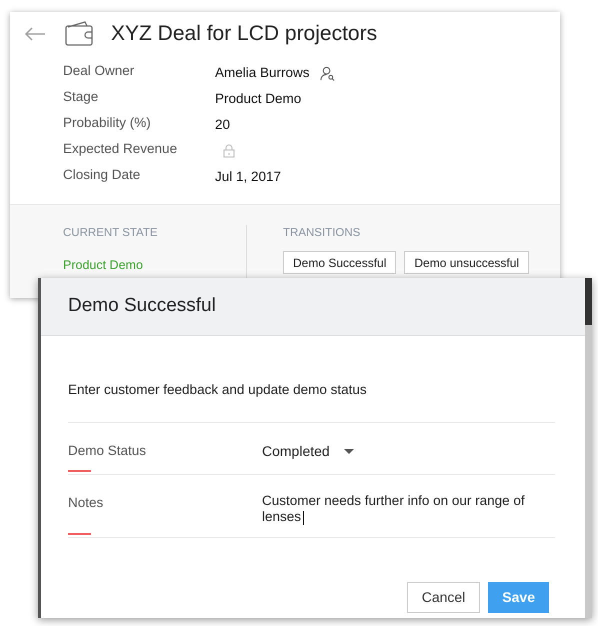 The width and height of the screenshot is (598, 626). Describe the element at coordinates (322, 233) in the screenshot. I see `section-heading: TRANSITIONS` at that location.